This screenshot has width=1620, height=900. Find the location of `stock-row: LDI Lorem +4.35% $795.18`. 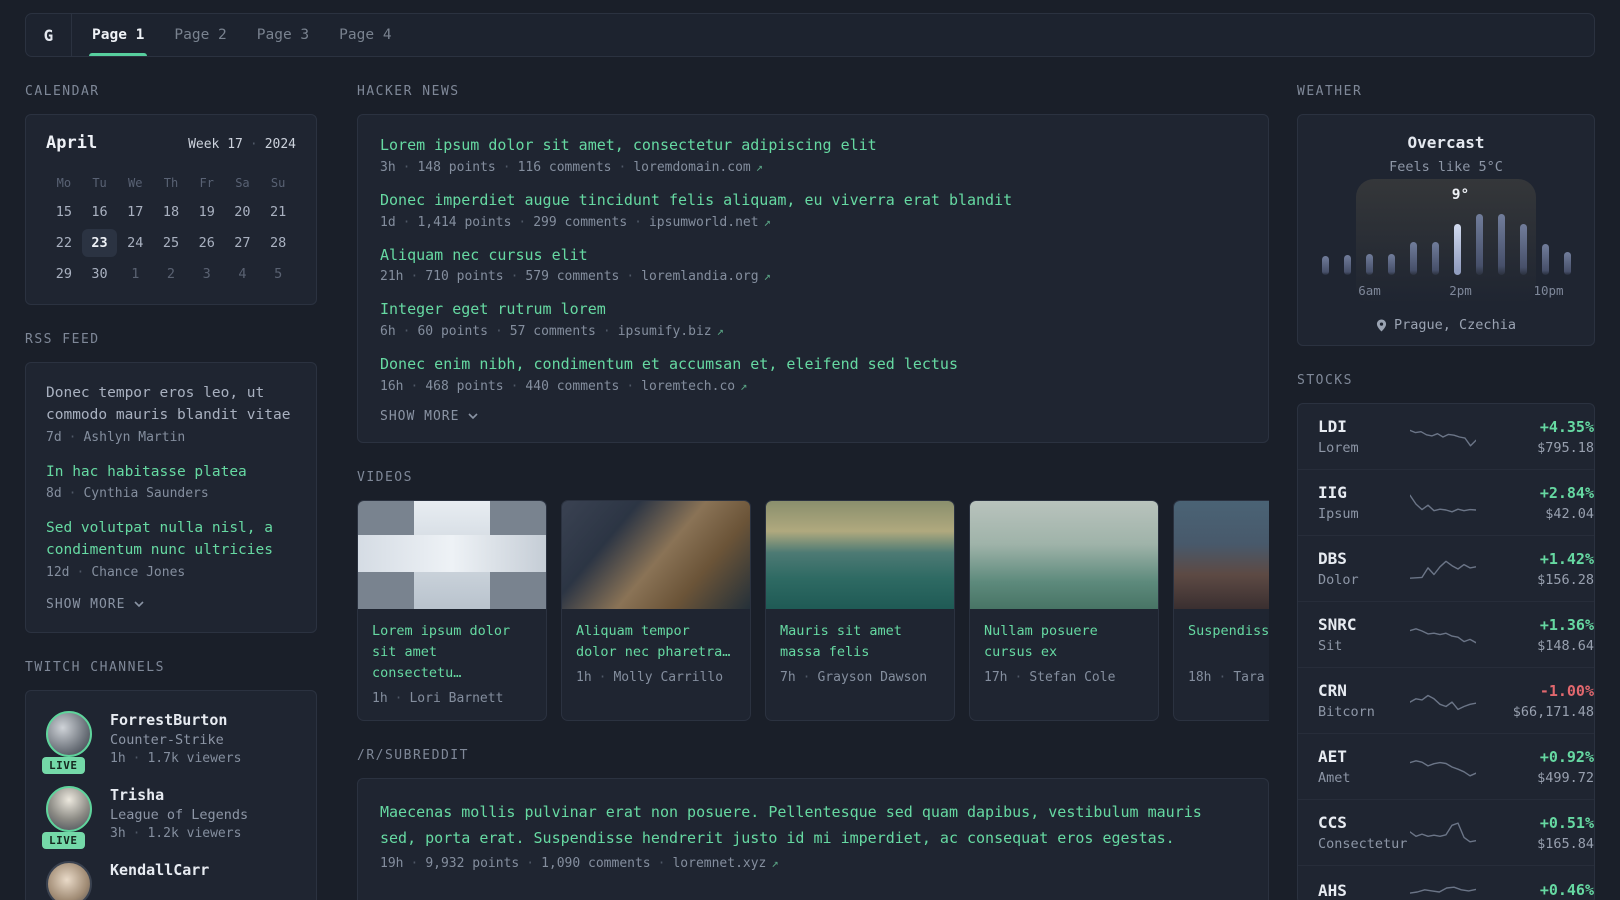

stock-row: LDI Lorem +4.35% $795.18 is located at coordinates (1446, 436).